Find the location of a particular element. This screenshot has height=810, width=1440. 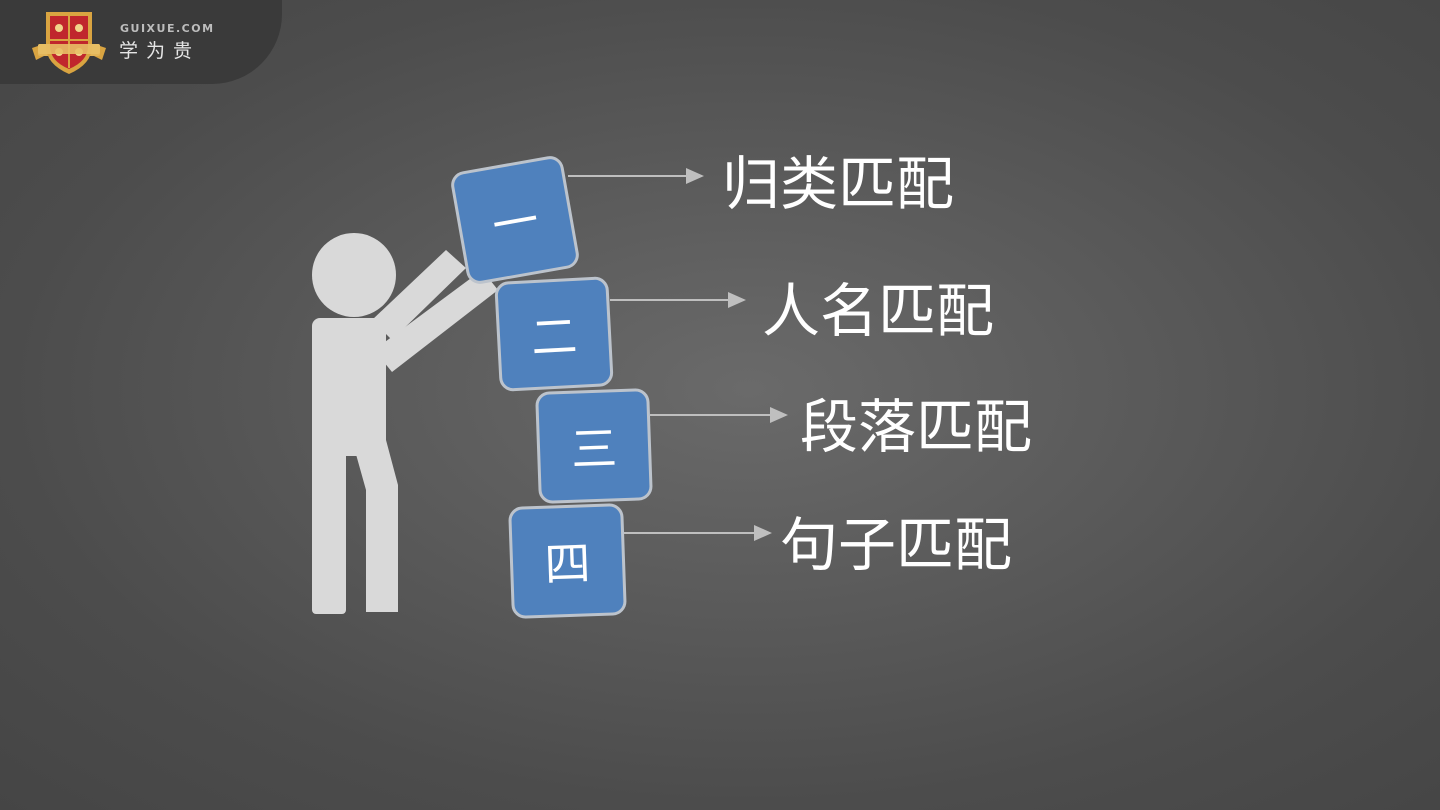

block-three: 三 is located at coordinates (594, 446).